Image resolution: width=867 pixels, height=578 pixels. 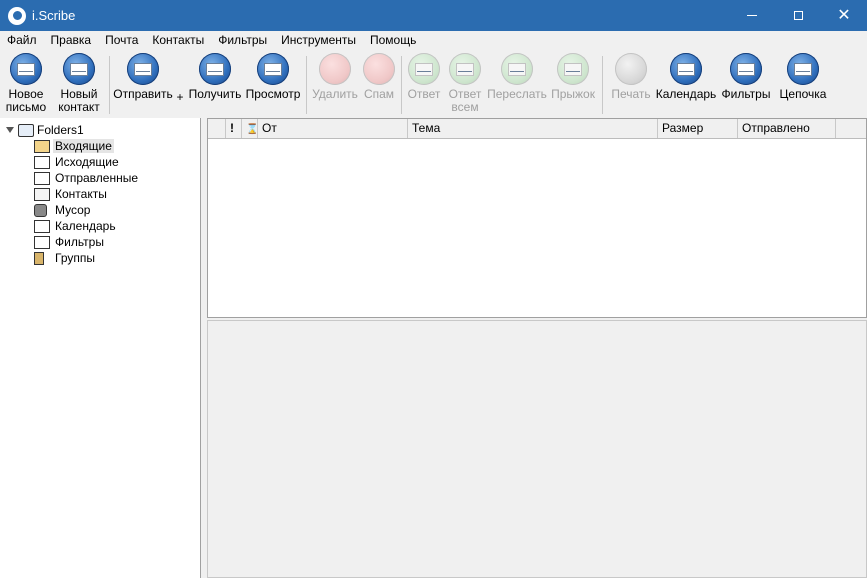 I want to click on folder-inbox: Входящие, so click(x=74, y=146).